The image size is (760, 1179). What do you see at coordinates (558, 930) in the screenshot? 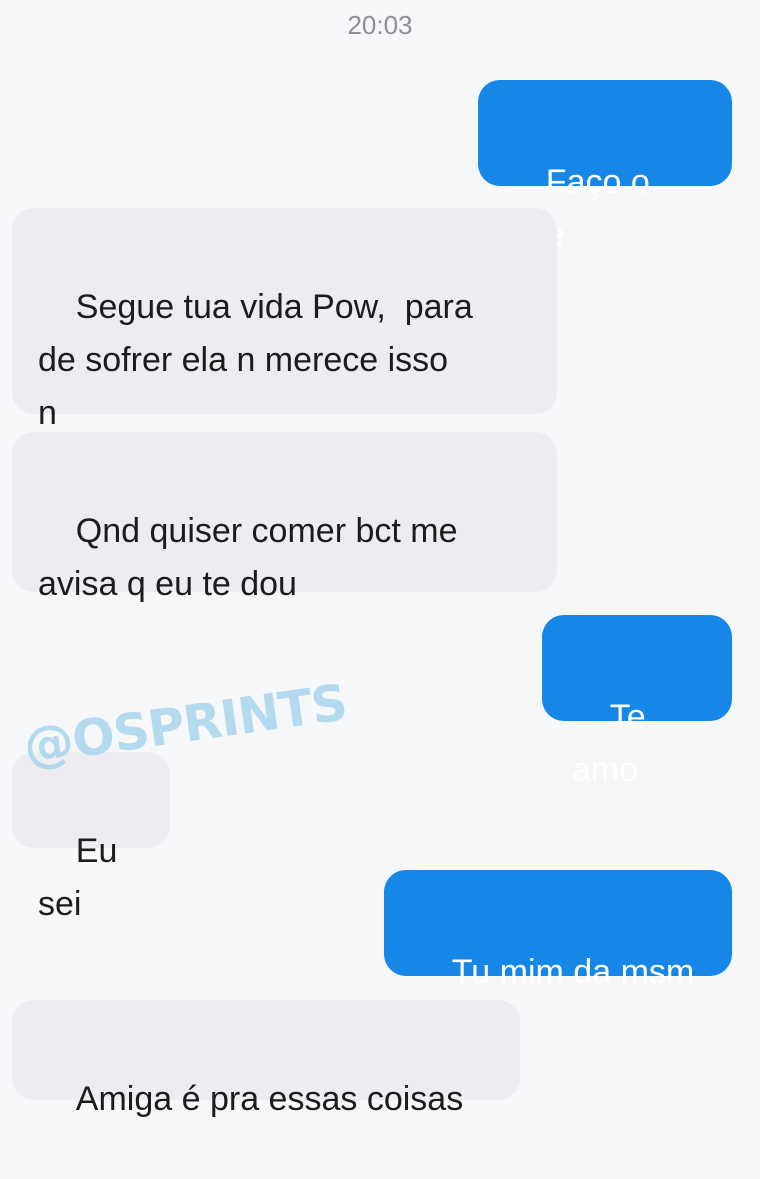
I see `message-bubble-sent: Tu mim da msm` at bounding box center [558, 930].